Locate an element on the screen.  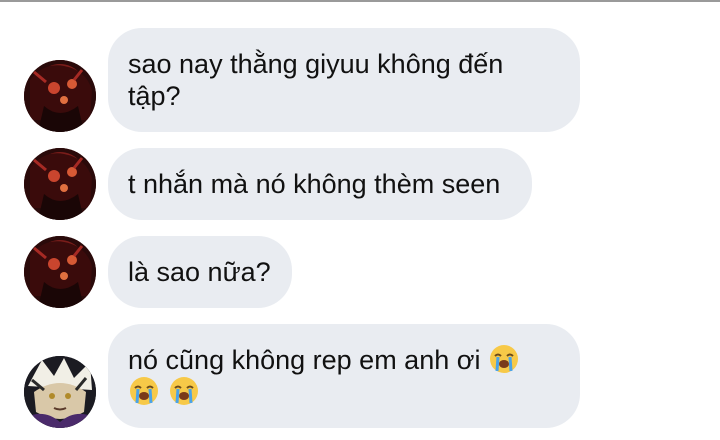
message-text-line: t nhắn mà nó không thèm seen is located at coordinates (314, 184).